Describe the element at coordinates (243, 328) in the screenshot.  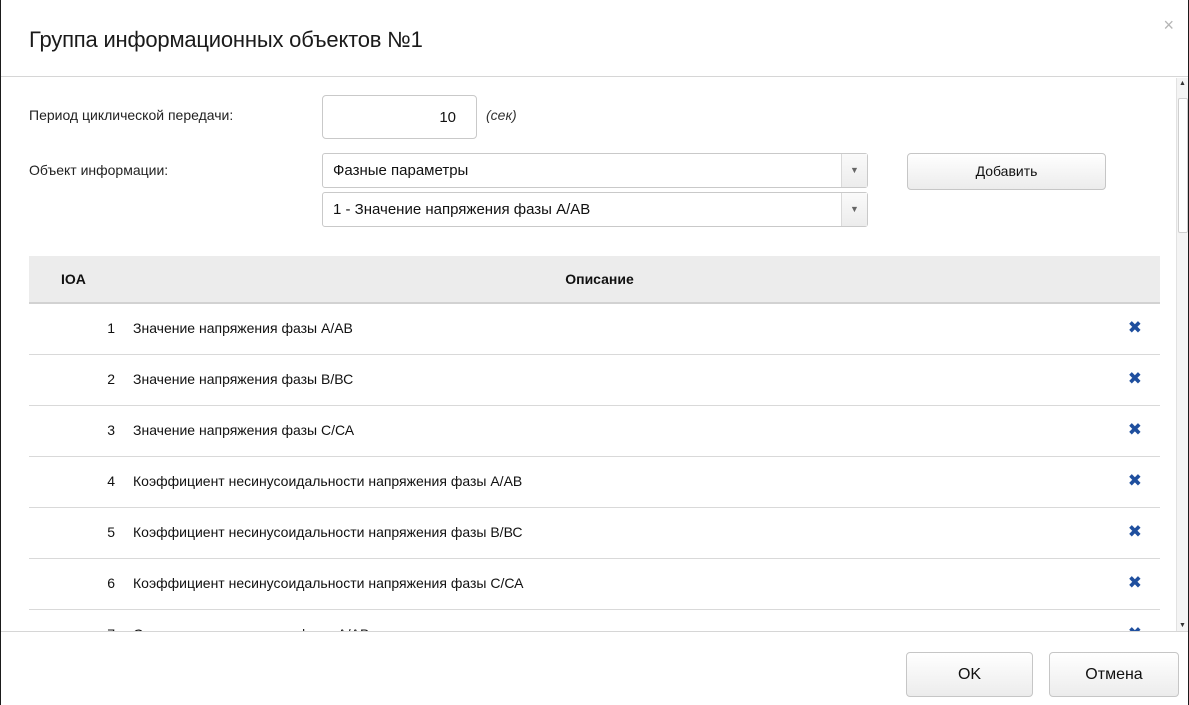
I see `row-description: Значение напряжения фазы А/АВ` at that location.